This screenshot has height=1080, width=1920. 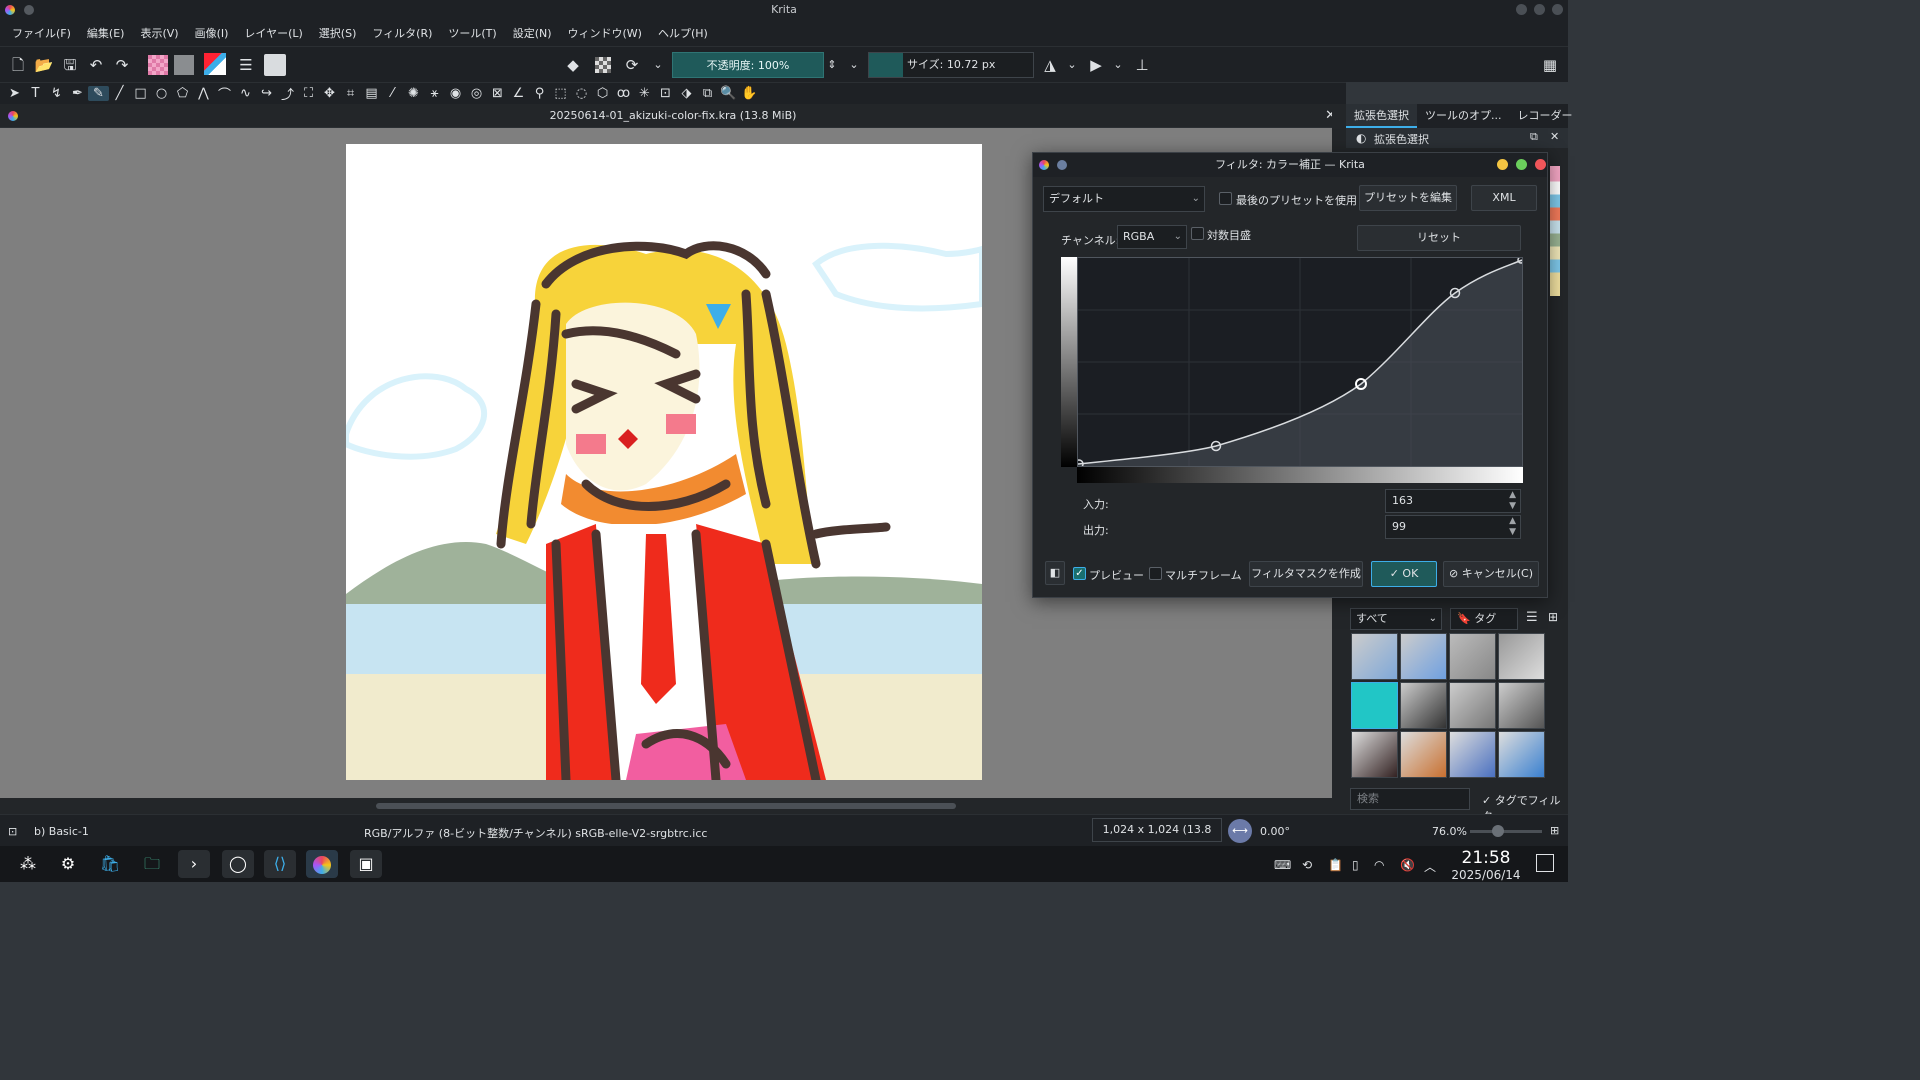 What do you see at coordinates (748, 65) in the screenshot?
I see `opacity-slider: 不透明度: 100%` at bounding box center [748, 65].